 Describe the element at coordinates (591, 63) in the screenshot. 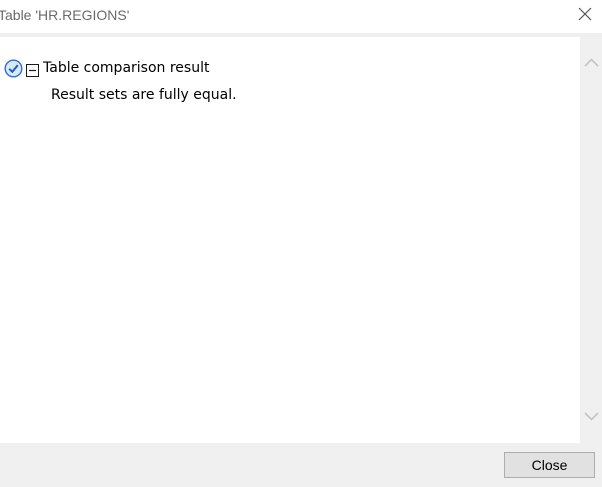

I see `scroll-up-icon` at that location.